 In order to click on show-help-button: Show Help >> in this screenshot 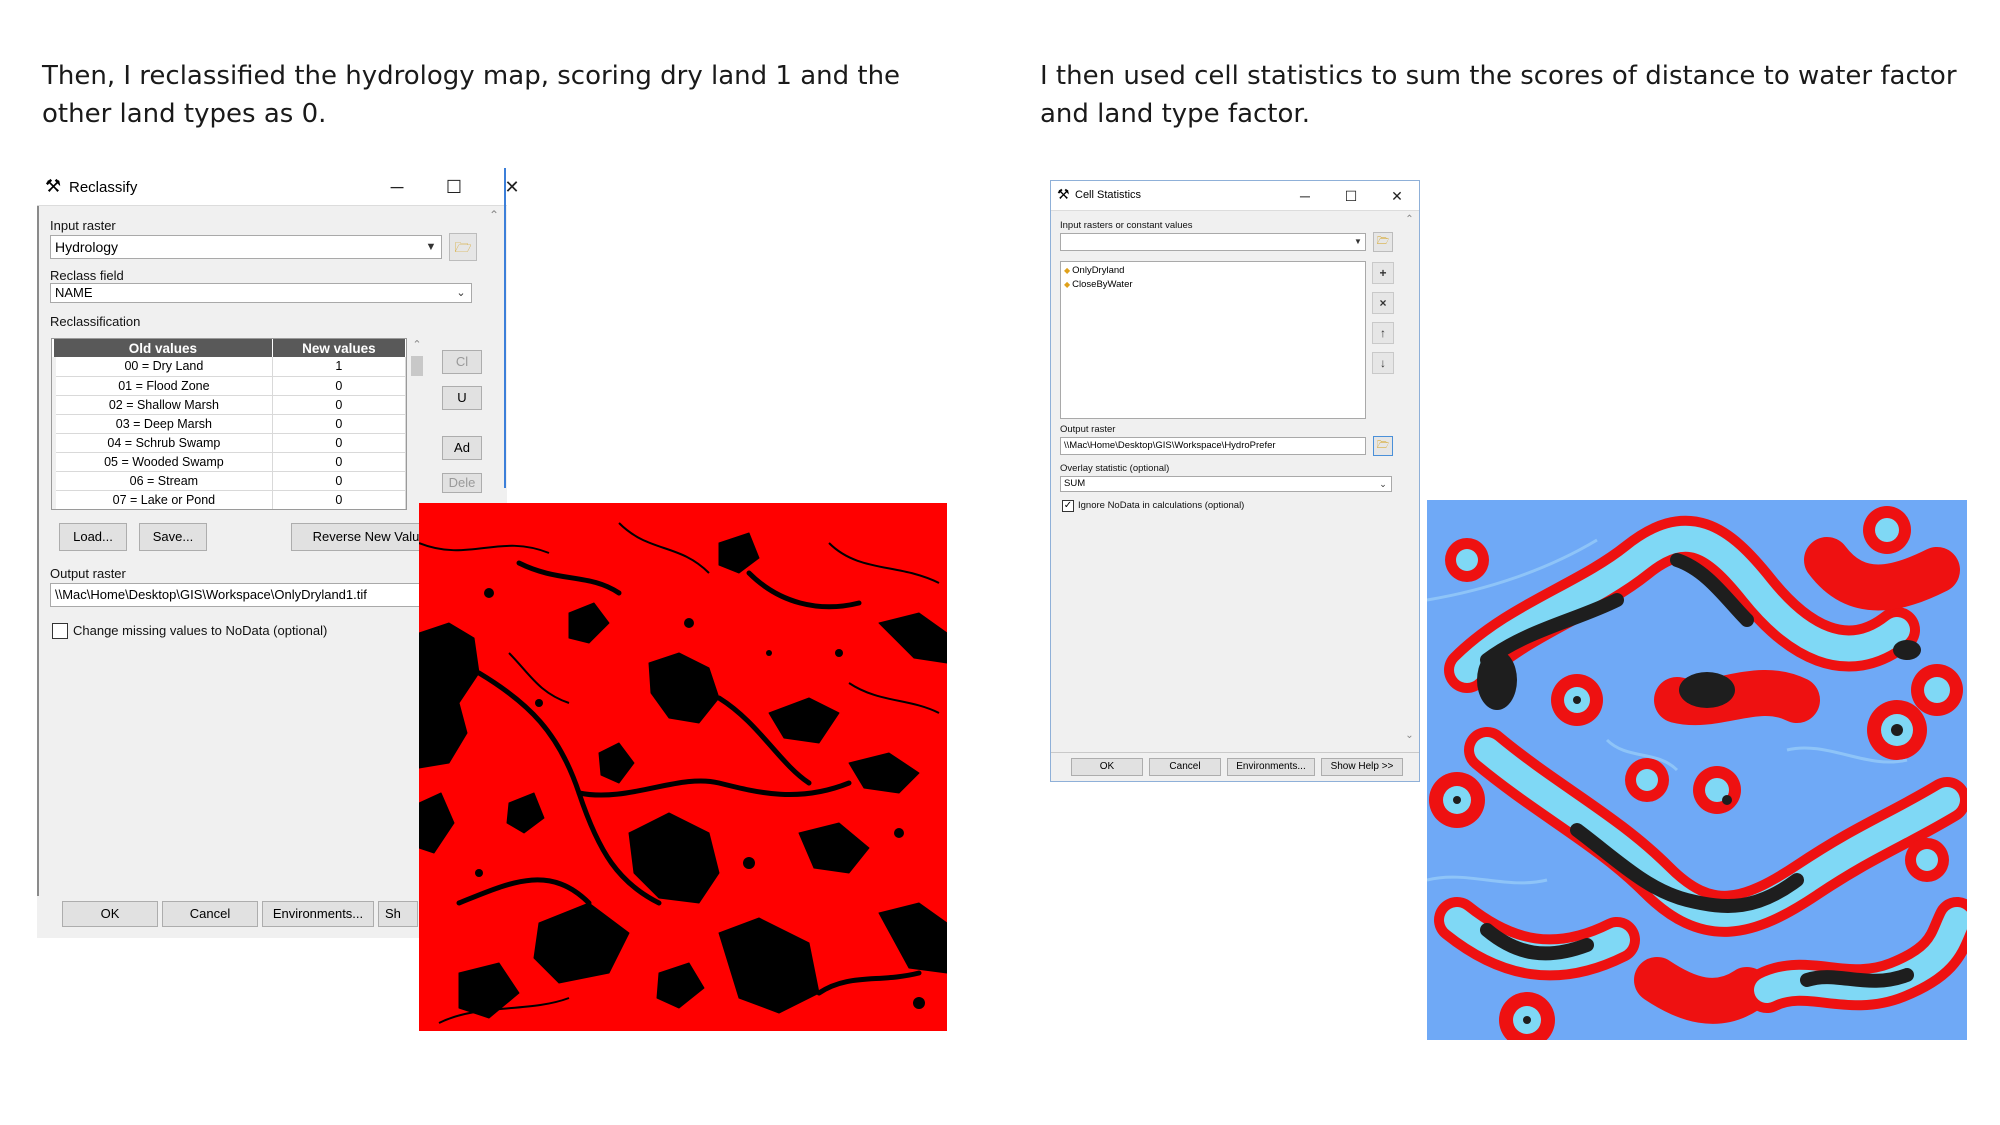, I will do `click(1362, 767)`.